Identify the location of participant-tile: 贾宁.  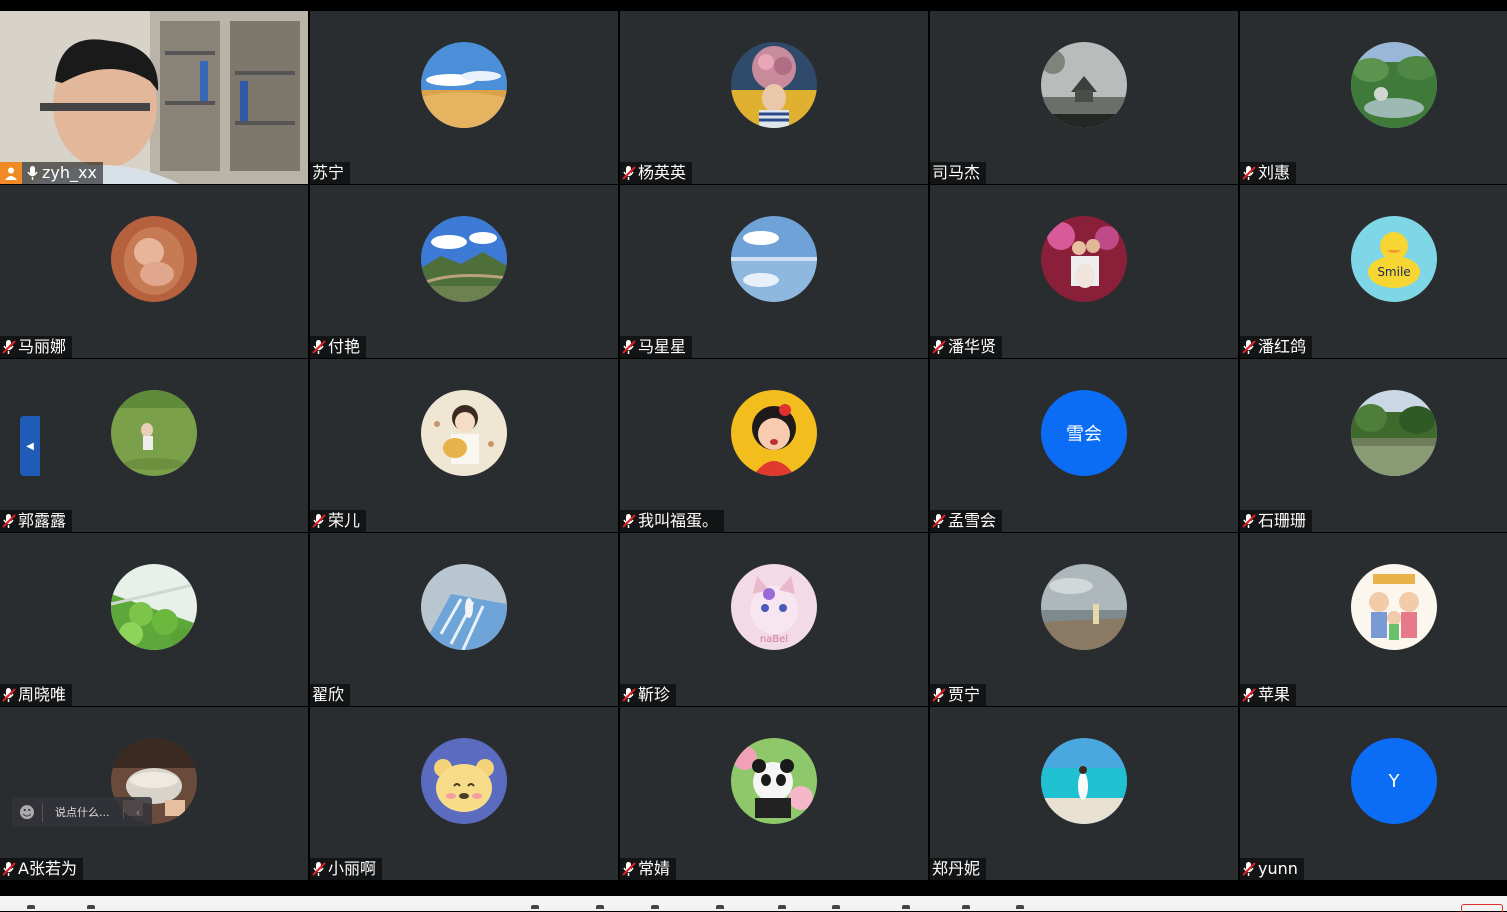
(1084, 619).